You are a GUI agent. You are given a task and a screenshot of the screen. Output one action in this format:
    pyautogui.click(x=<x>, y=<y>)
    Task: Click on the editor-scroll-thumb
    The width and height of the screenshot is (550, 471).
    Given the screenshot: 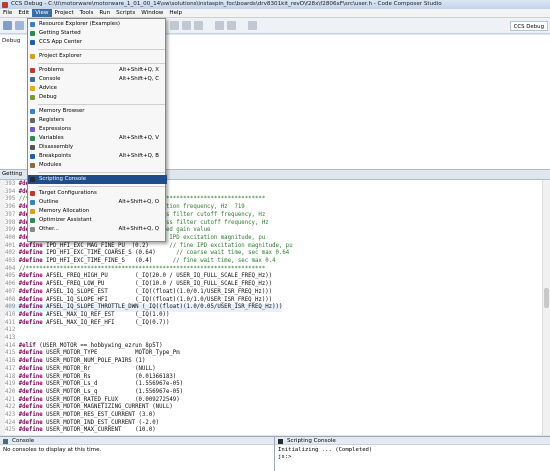 What is the action you would take?
    pyautogui.click(x=546, y=298)
    